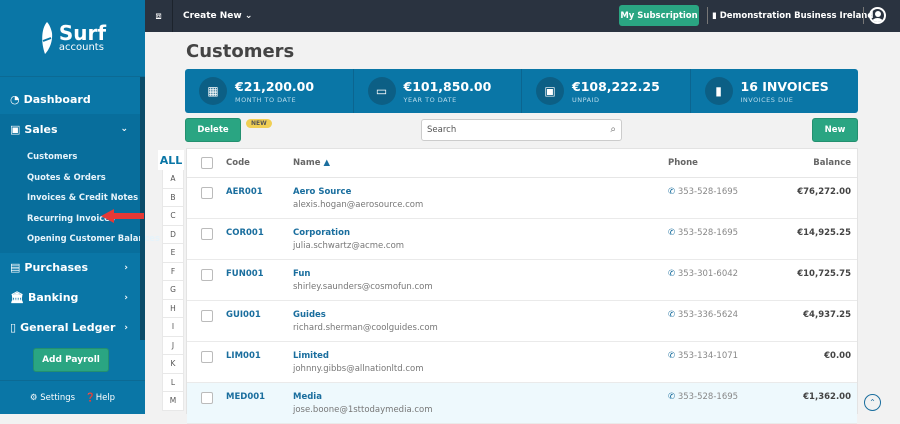 This screenshot has width=900, height=424. I want to click on column-phone: Phone, so click(683, 163).